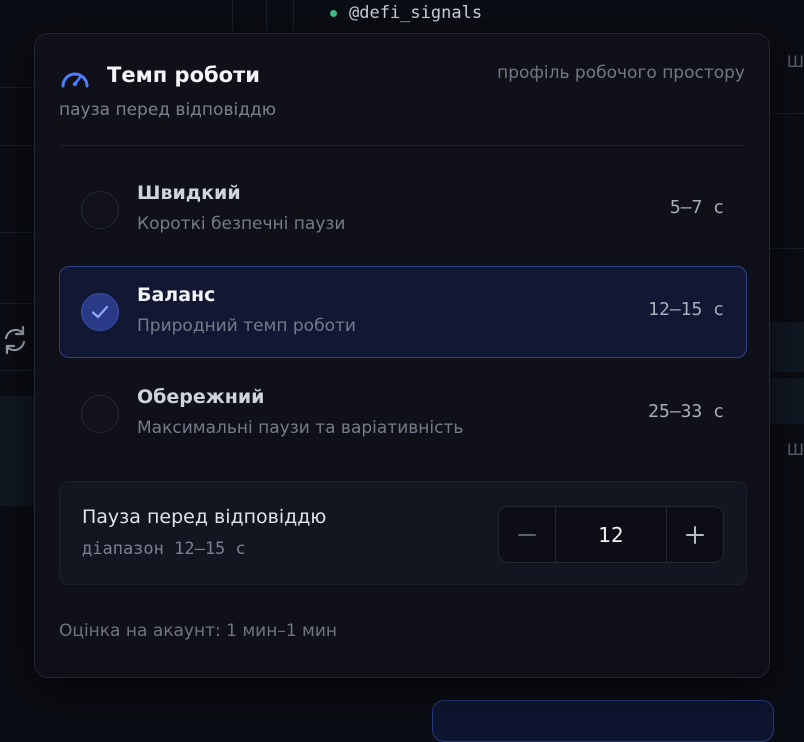  What do you see at coordinates (204, 517) in the screenshot?
I see `pause-title: Пауза перед відповіддю` at bounding box center [204, 517].